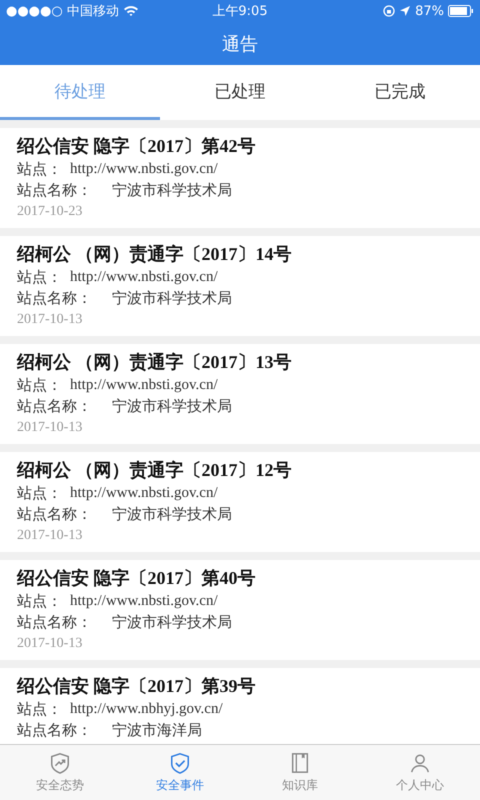 This screenshot has width=480, height=800. Describe the element at coordinates (136, 686) in the screenshot. I see `notice-title: 绍公信安 隐字〔2017〕第39号` at that location.